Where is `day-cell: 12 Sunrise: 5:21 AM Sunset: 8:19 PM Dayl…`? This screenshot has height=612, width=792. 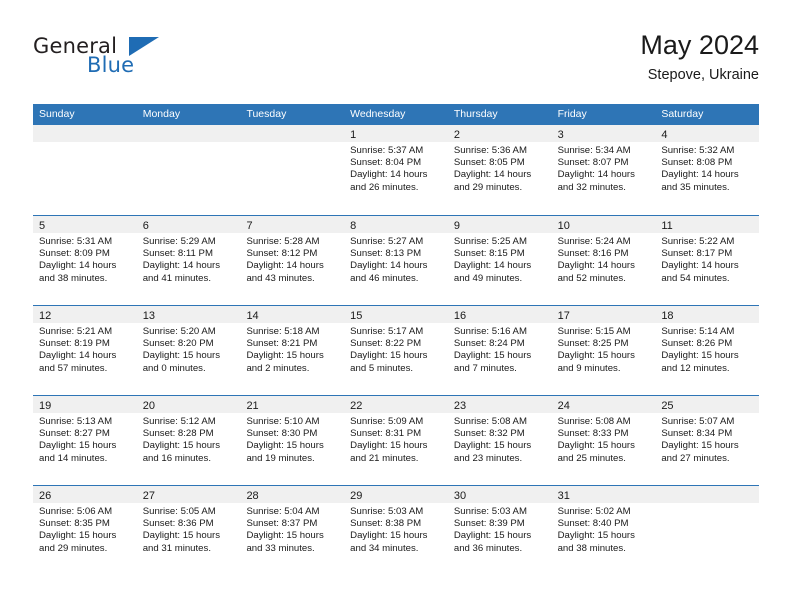 day-cell: 12 Sunrise: 5:21 AM Sunset: 8:19 PM Dayl… is located at coordinates (85, 350).